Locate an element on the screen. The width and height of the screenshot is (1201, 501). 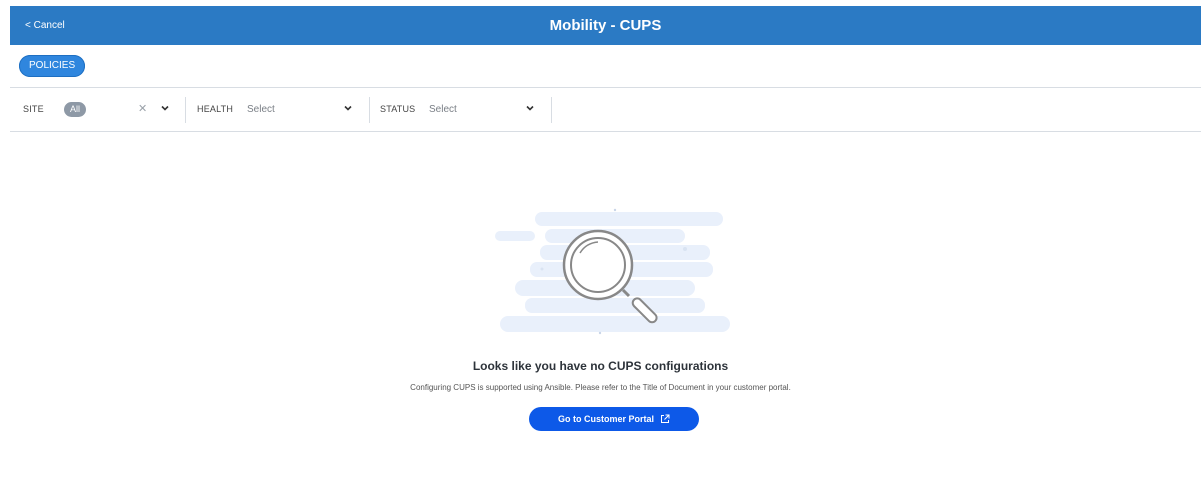
go-to-customer-portal-button: Go to Customer Portal is located at coordinates (614, 419).